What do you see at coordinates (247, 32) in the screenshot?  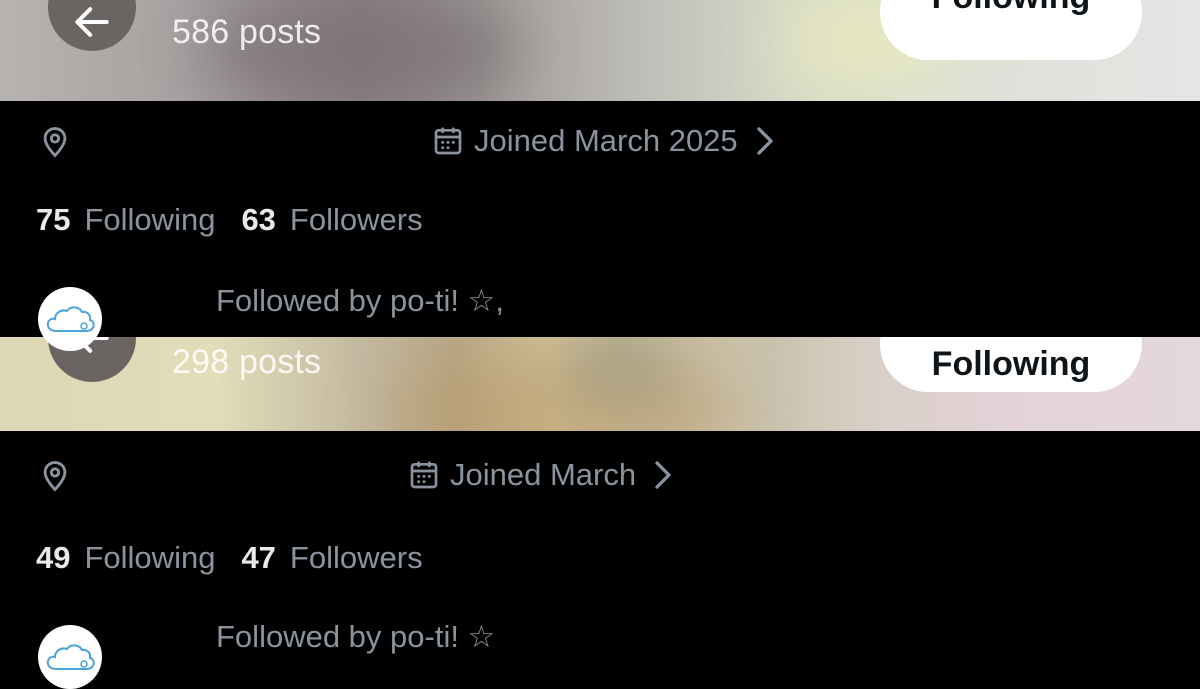 I see `post-count: 586 posts` at bounding box center [247, 32].